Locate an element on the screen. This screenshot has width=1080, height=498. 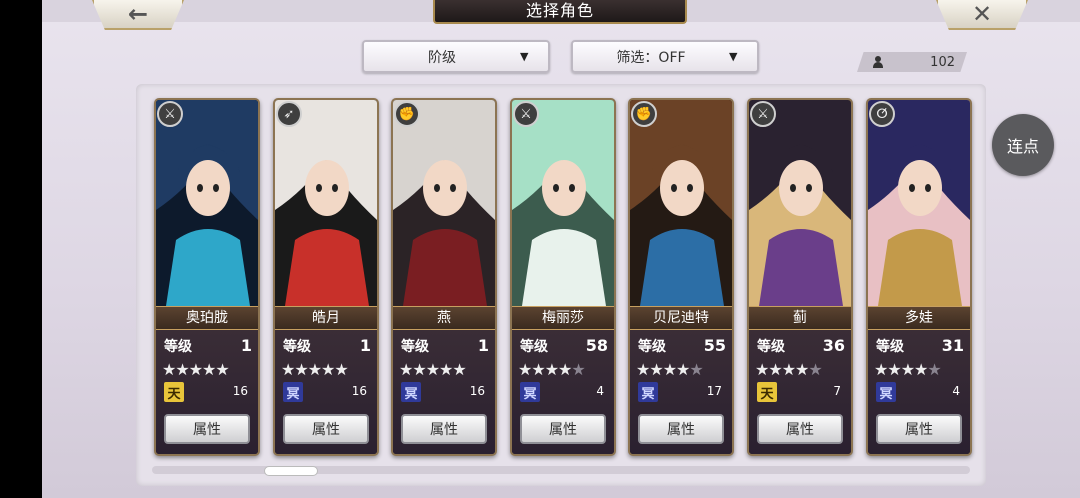
character-card: ⚔ 奥珀胧 等级 1 ★★★★★ 天 16 属性 is located at coordinates (207, 277).